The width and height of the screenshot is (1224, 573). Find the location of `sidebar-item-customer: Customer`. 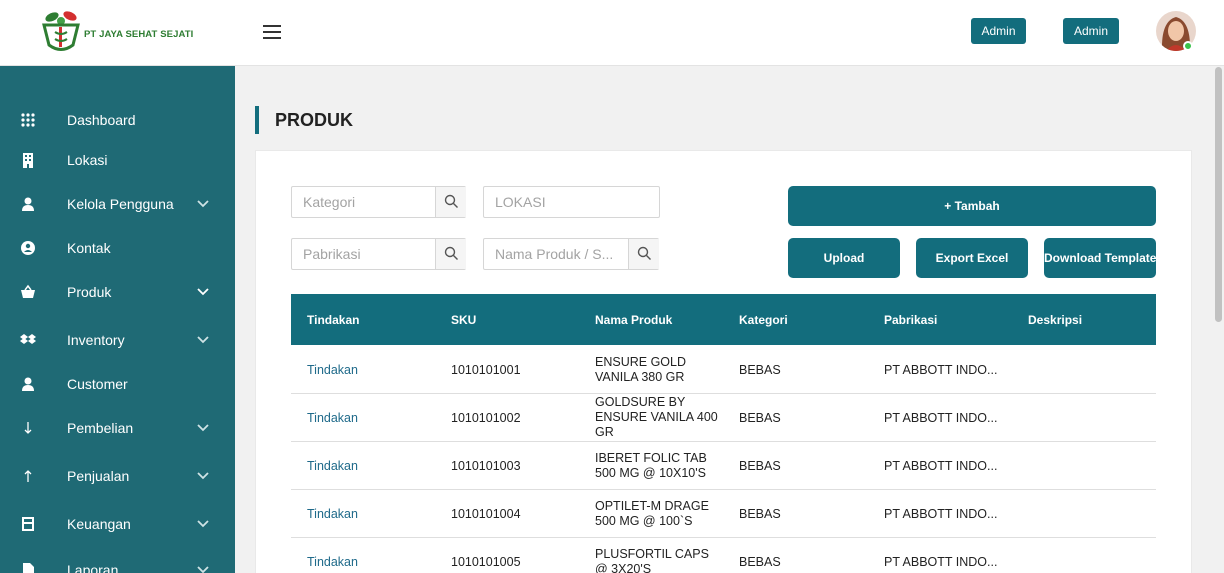

sidebar-item-customer: Customer is located at coordinates (117, 384).